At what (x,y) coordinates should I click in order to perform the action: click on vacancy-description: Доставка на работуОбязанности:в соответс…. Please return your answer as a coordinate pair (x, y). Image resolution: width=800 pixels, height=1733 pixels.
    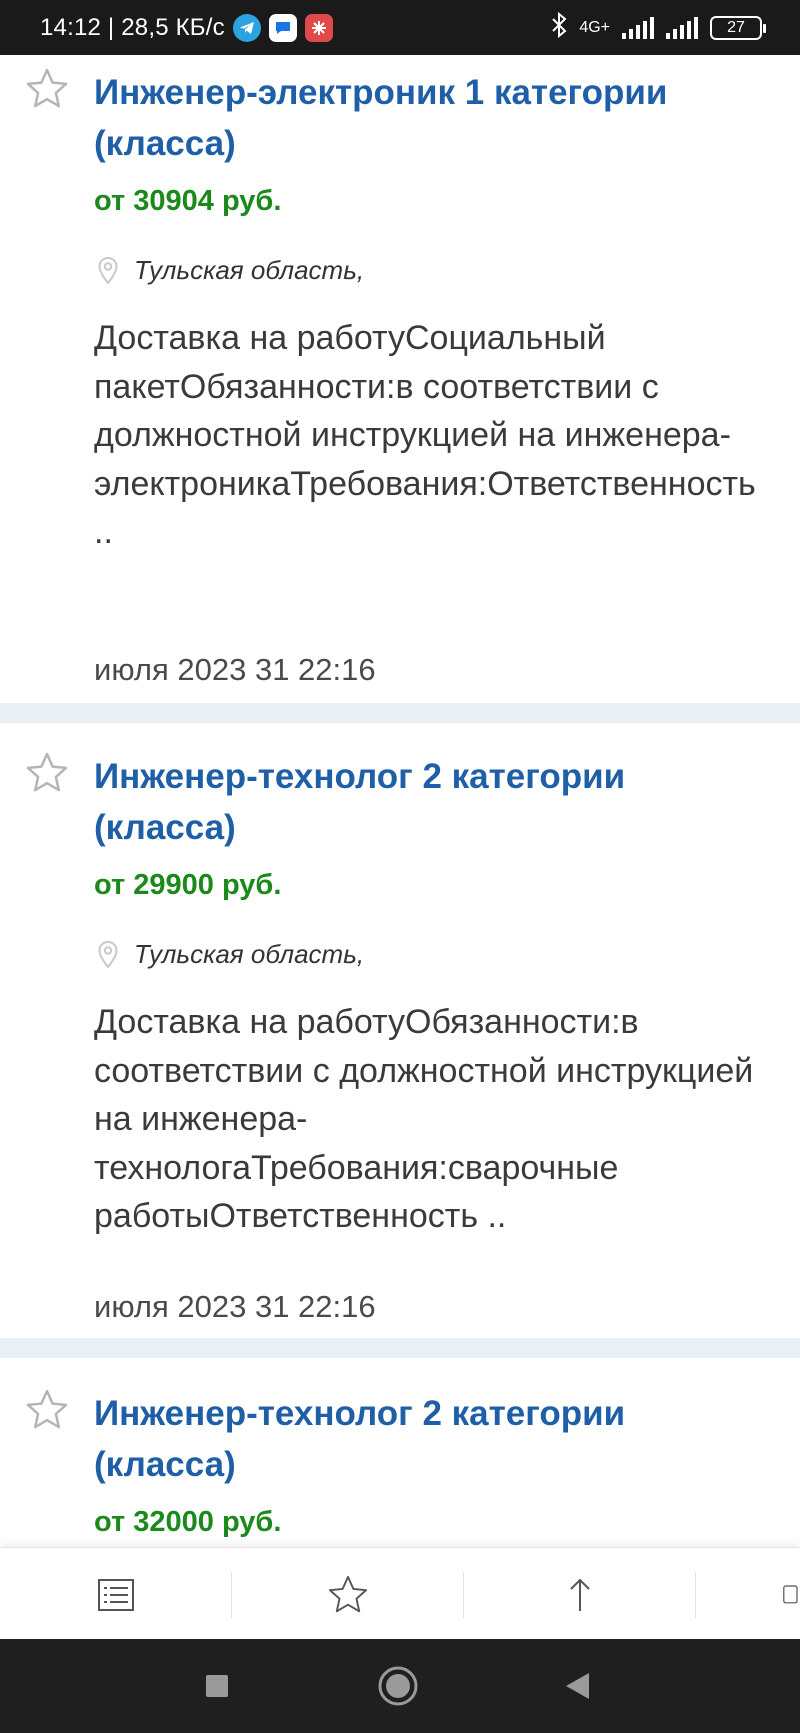
    Looking at the image, I should click on (424, 1119).